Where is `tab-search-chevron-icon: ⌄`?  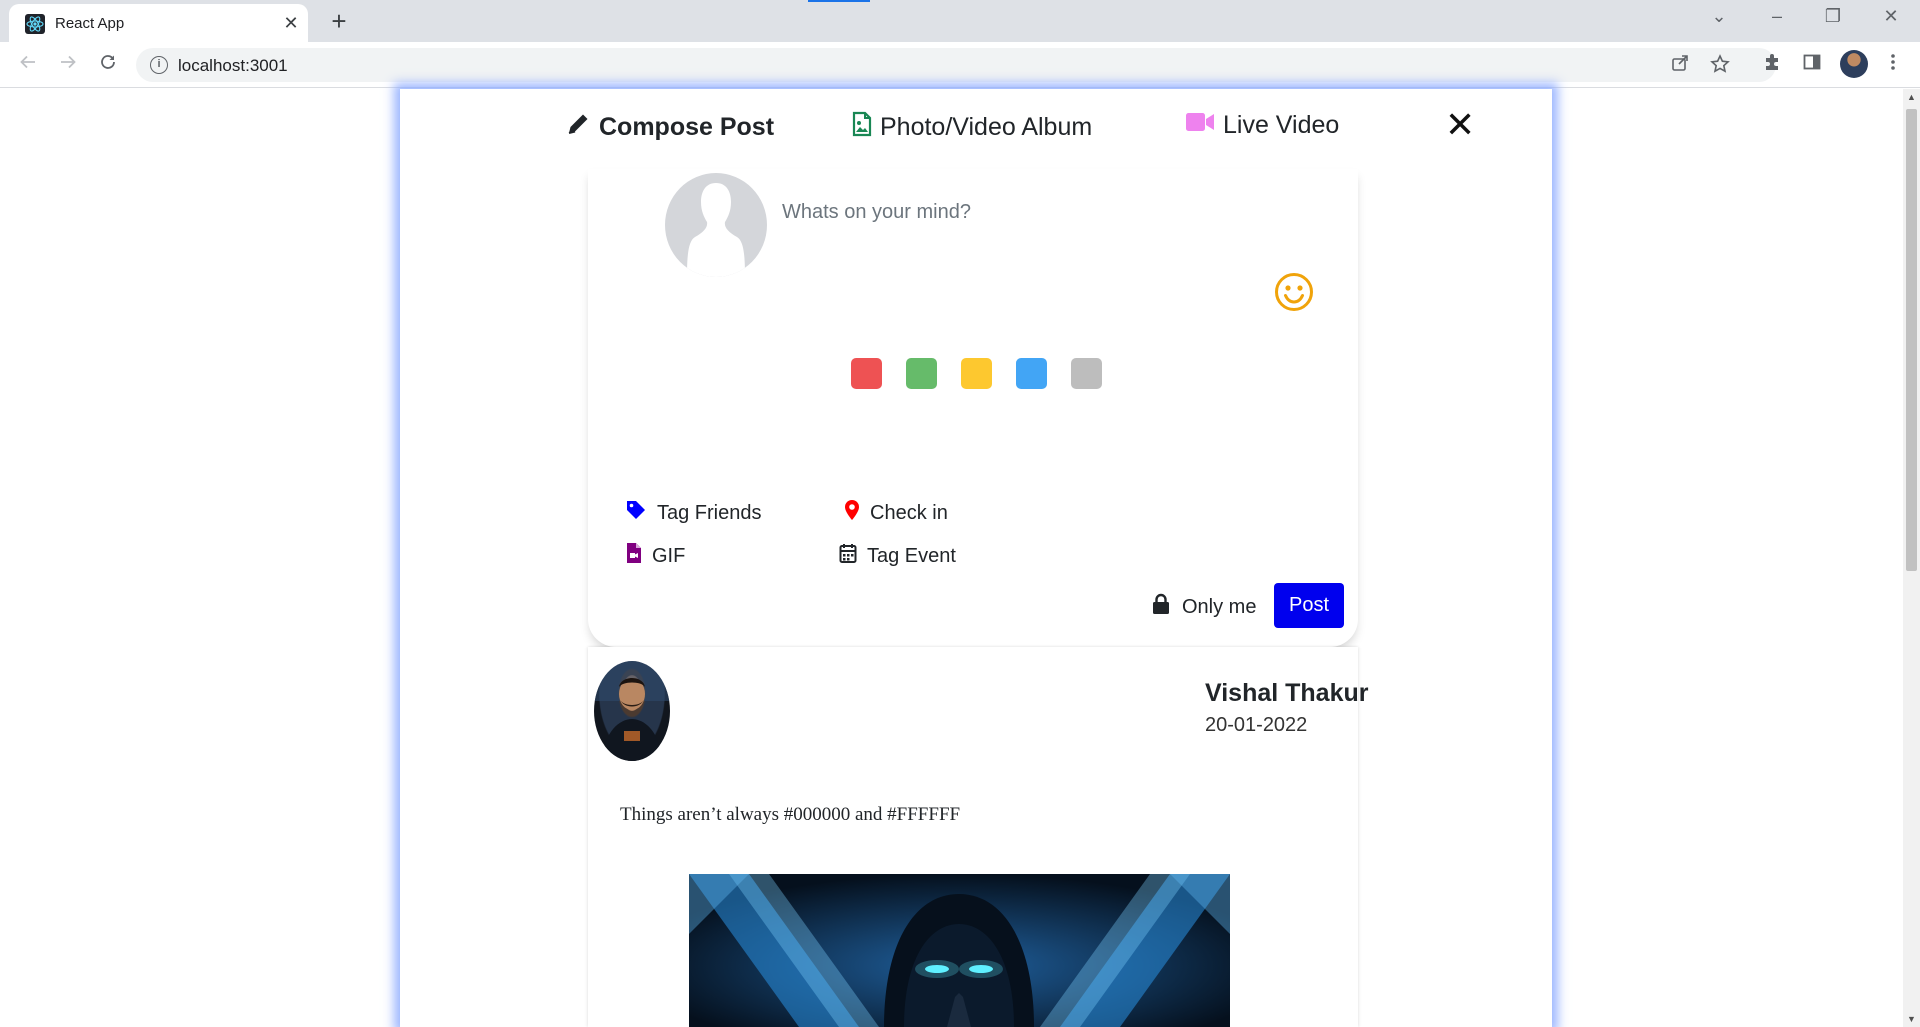
tab-search-chevron-icon: ⌄ is located at coordinates (1719, 16).